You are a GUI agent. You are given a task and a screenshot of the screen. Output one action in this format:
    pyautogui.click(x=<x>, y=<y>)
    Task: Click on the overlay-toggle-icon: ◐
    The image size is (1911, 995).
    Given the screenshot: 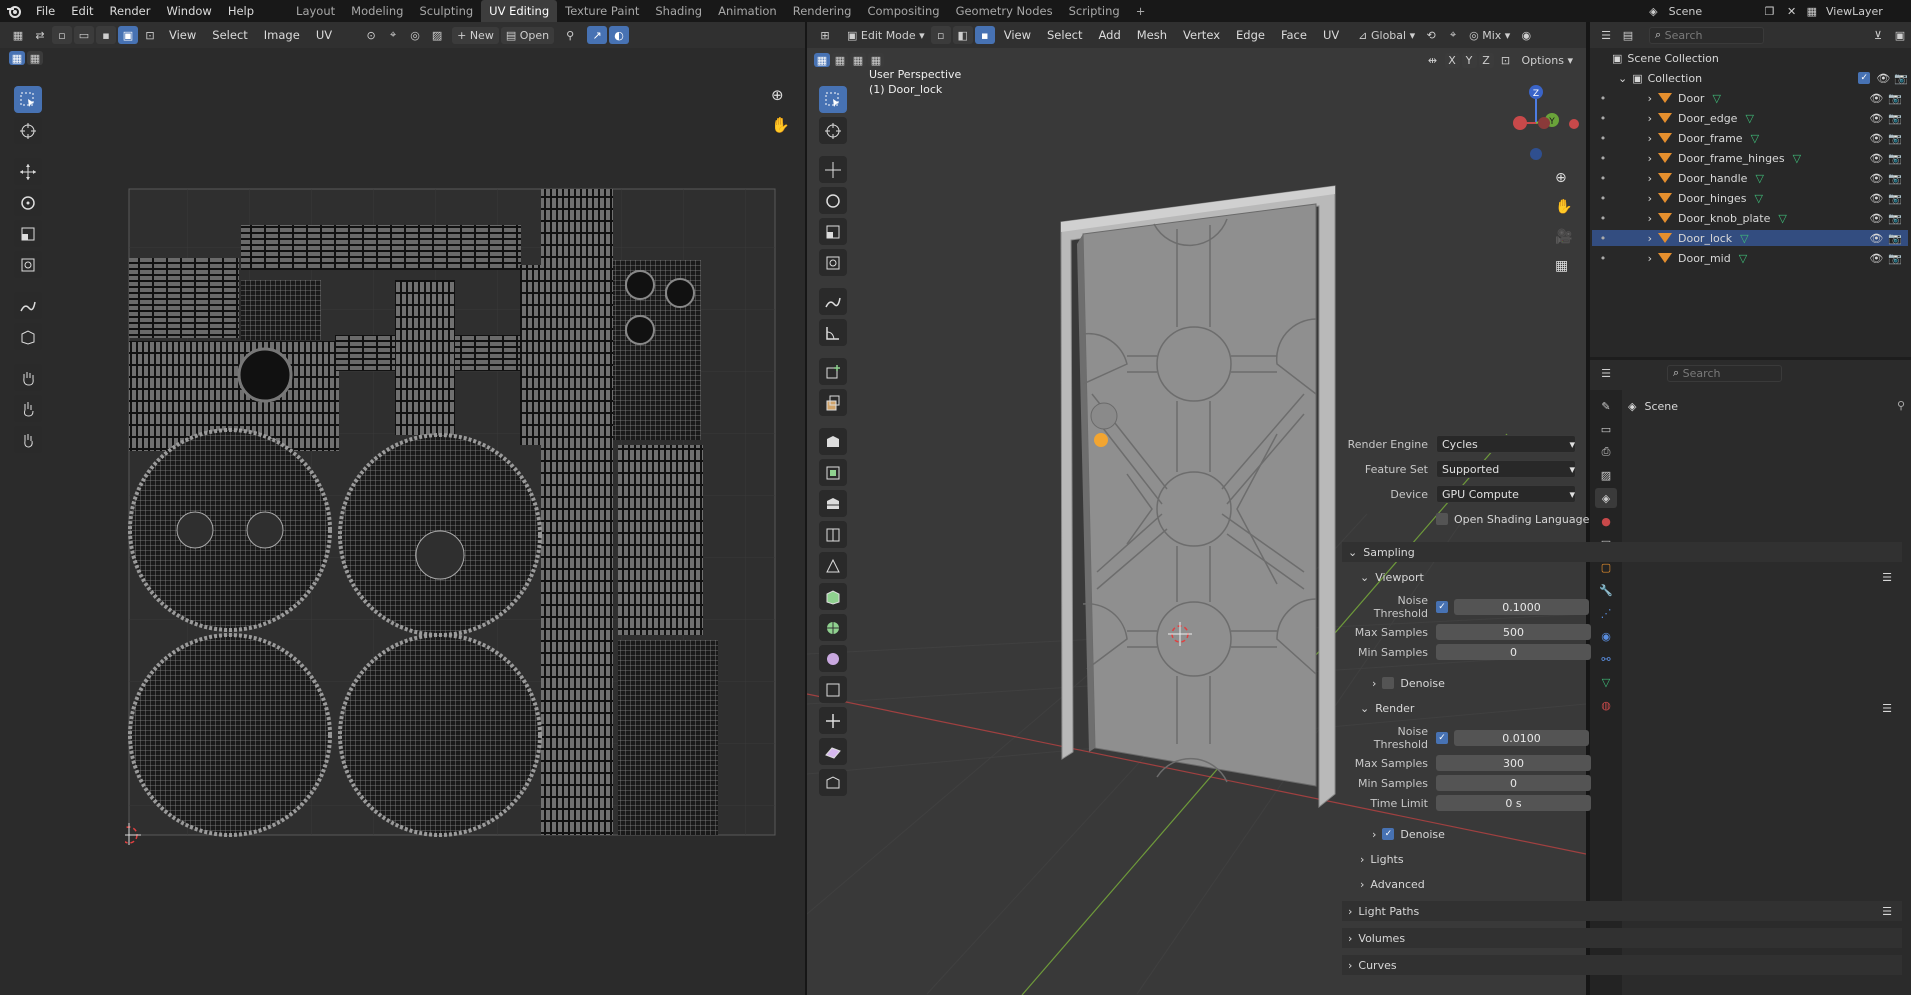 What is the action you would take?
    pyautogui.click(x=619, y=35)
    